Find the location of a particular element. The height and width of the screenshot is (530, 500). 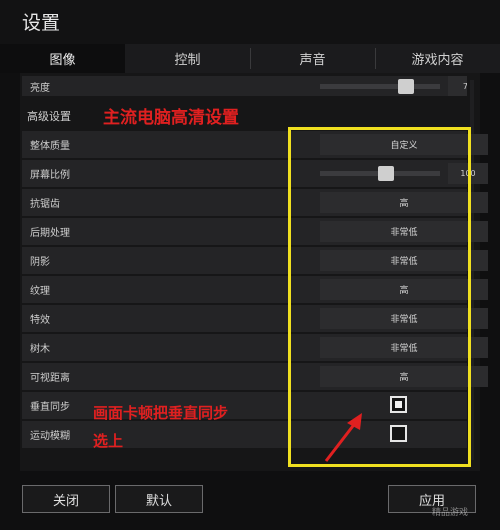

annotation-arrow is located at coordinates (343, 437).